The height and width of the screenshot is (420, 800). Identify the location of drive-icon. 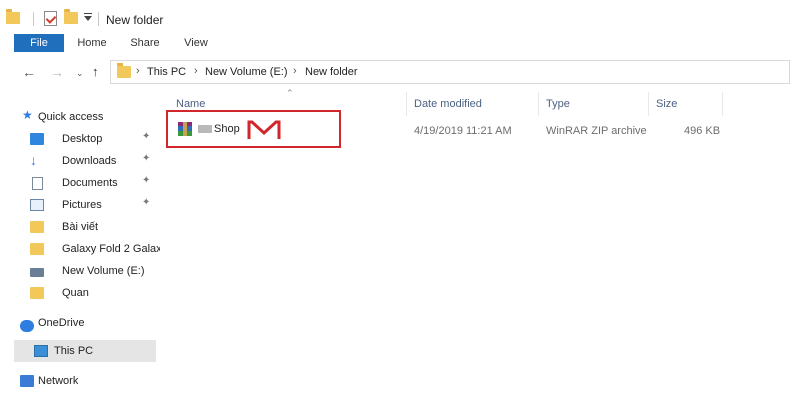
(37, 272).